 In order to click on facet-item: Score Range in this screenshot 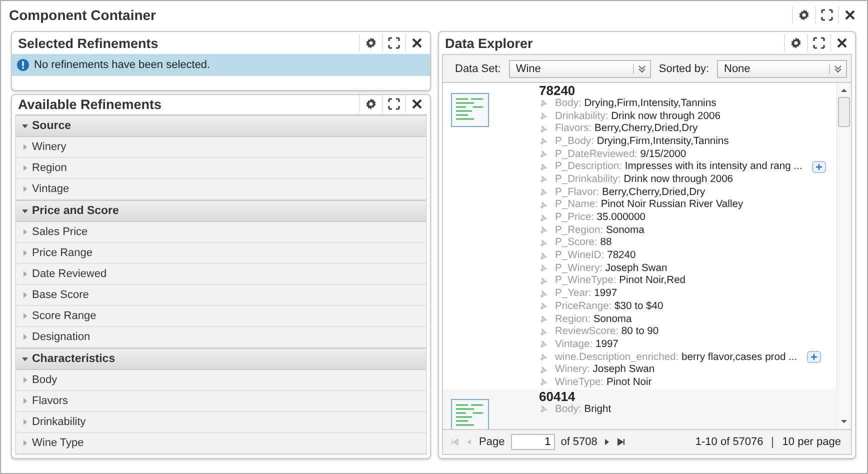, I will do `click(221, 316)`.